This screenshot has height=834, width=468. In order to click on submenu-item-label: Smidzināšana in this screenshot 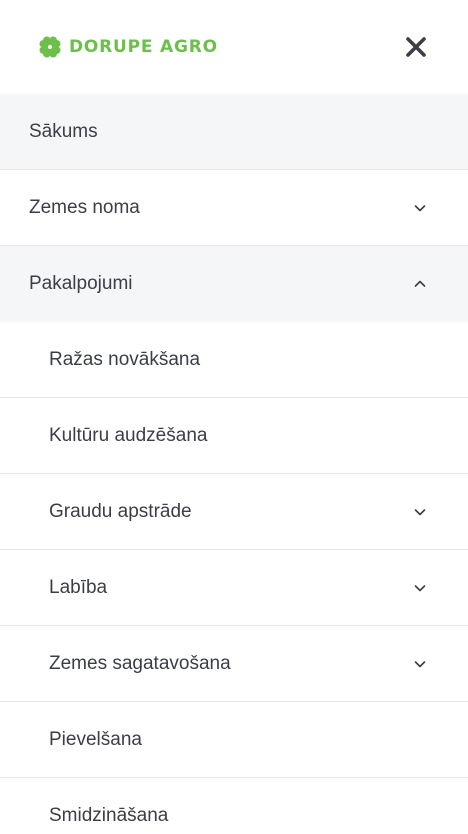, I will do `click(109, 815)`.